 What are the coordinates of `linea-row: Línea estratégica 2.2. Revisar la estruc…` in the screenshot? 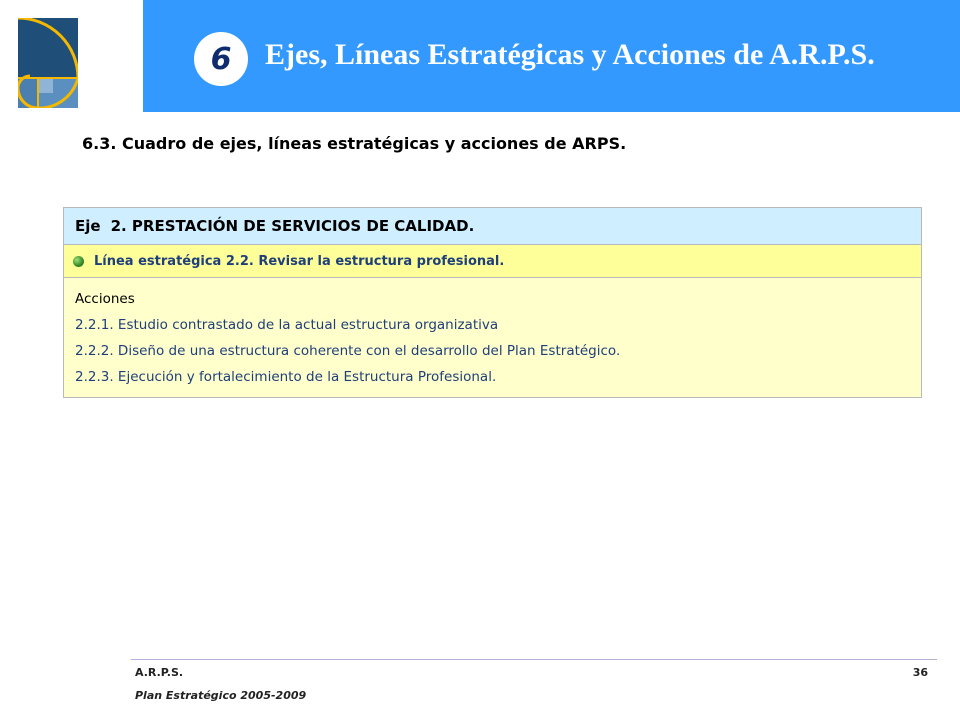 It's located at (492, 261).